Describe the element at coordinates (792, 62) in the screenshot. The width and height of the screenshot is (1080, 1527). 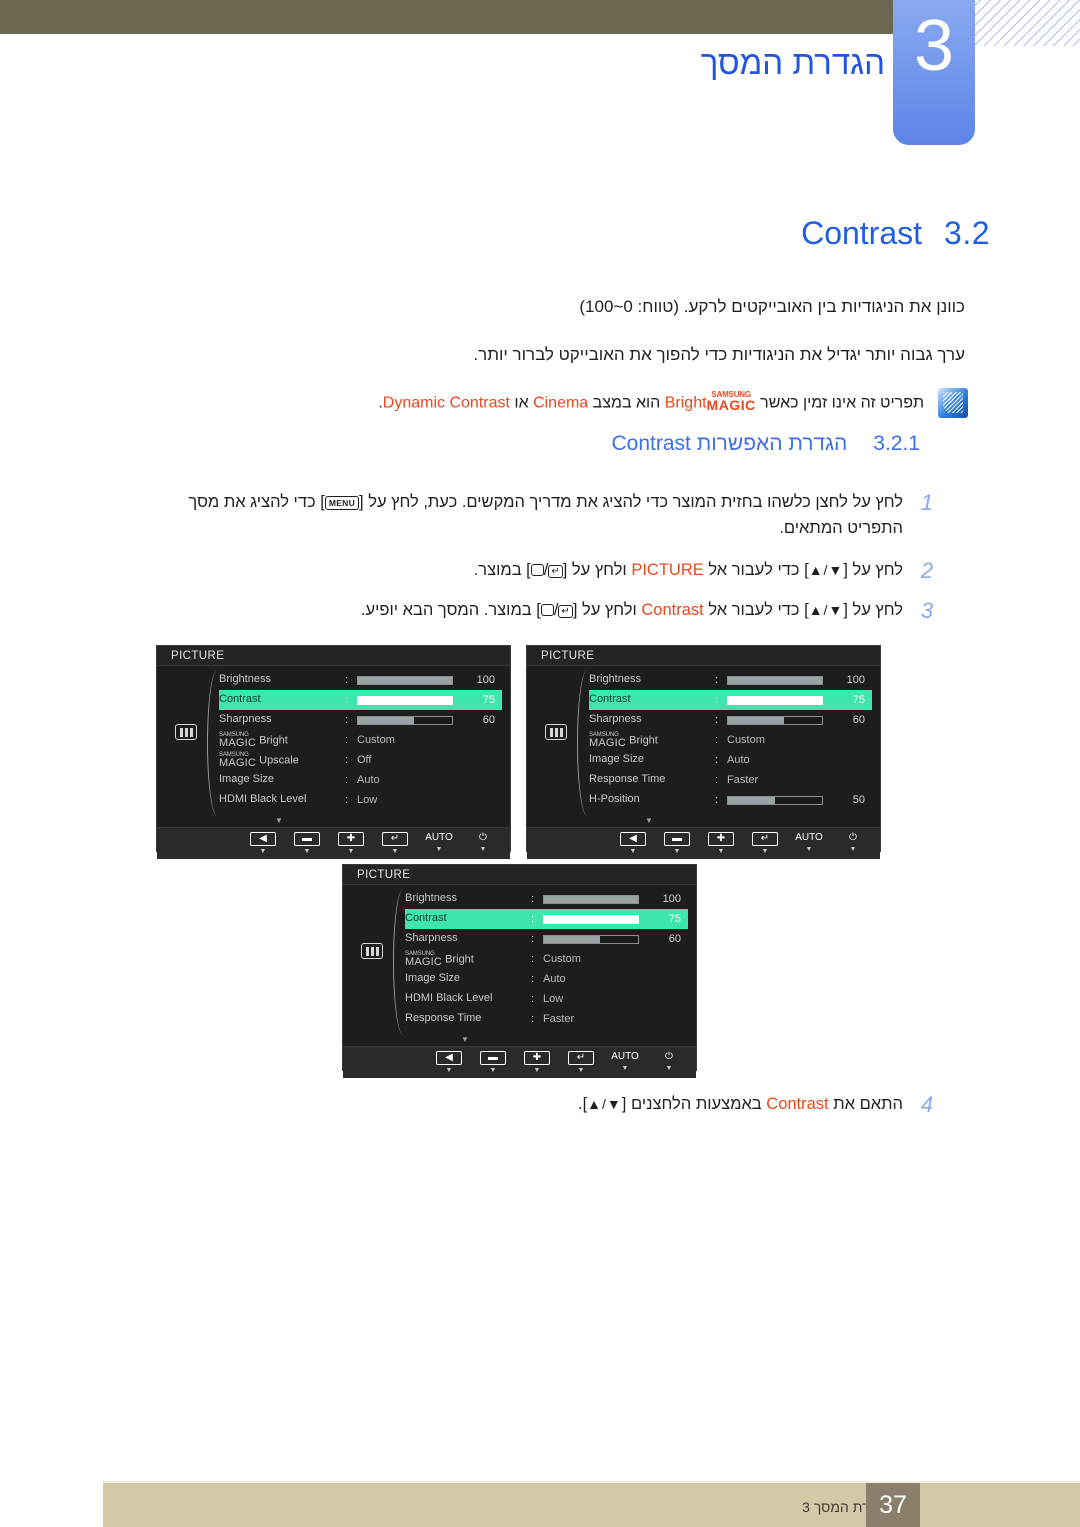
I see `chapter-title: הגדרת המסך` at that location.